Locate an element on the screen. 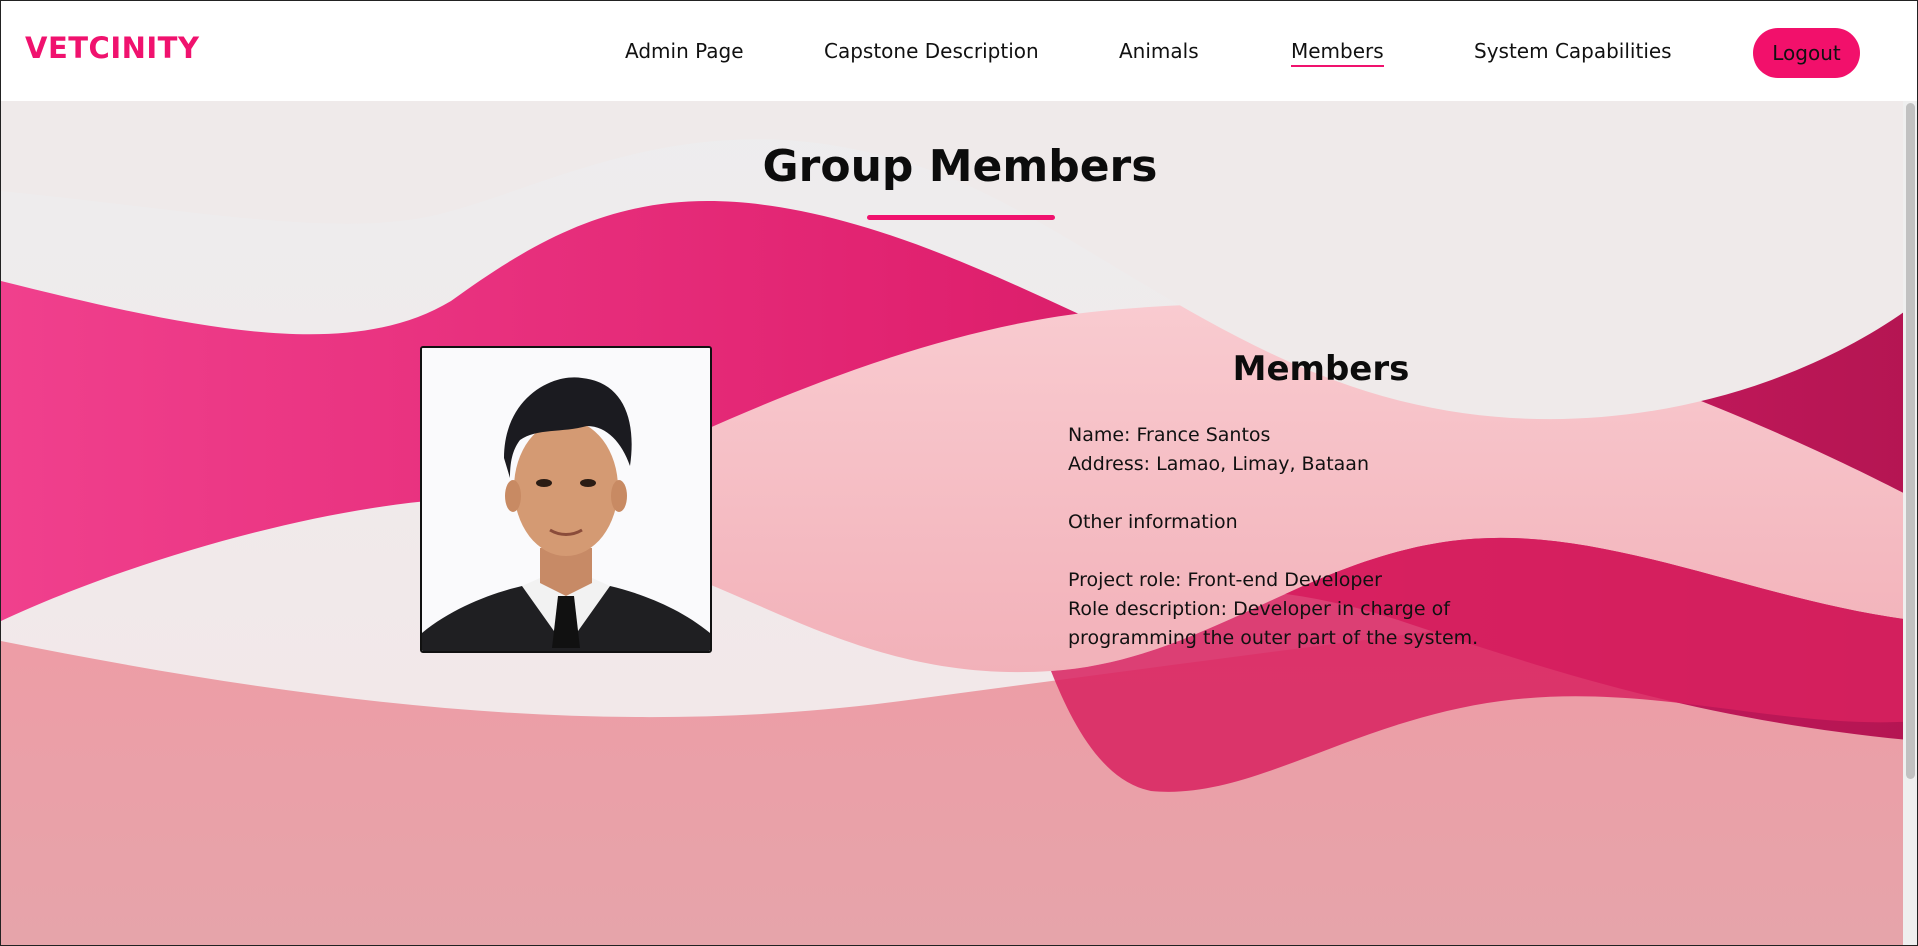  title-underline is located at coordinates (961, 217).